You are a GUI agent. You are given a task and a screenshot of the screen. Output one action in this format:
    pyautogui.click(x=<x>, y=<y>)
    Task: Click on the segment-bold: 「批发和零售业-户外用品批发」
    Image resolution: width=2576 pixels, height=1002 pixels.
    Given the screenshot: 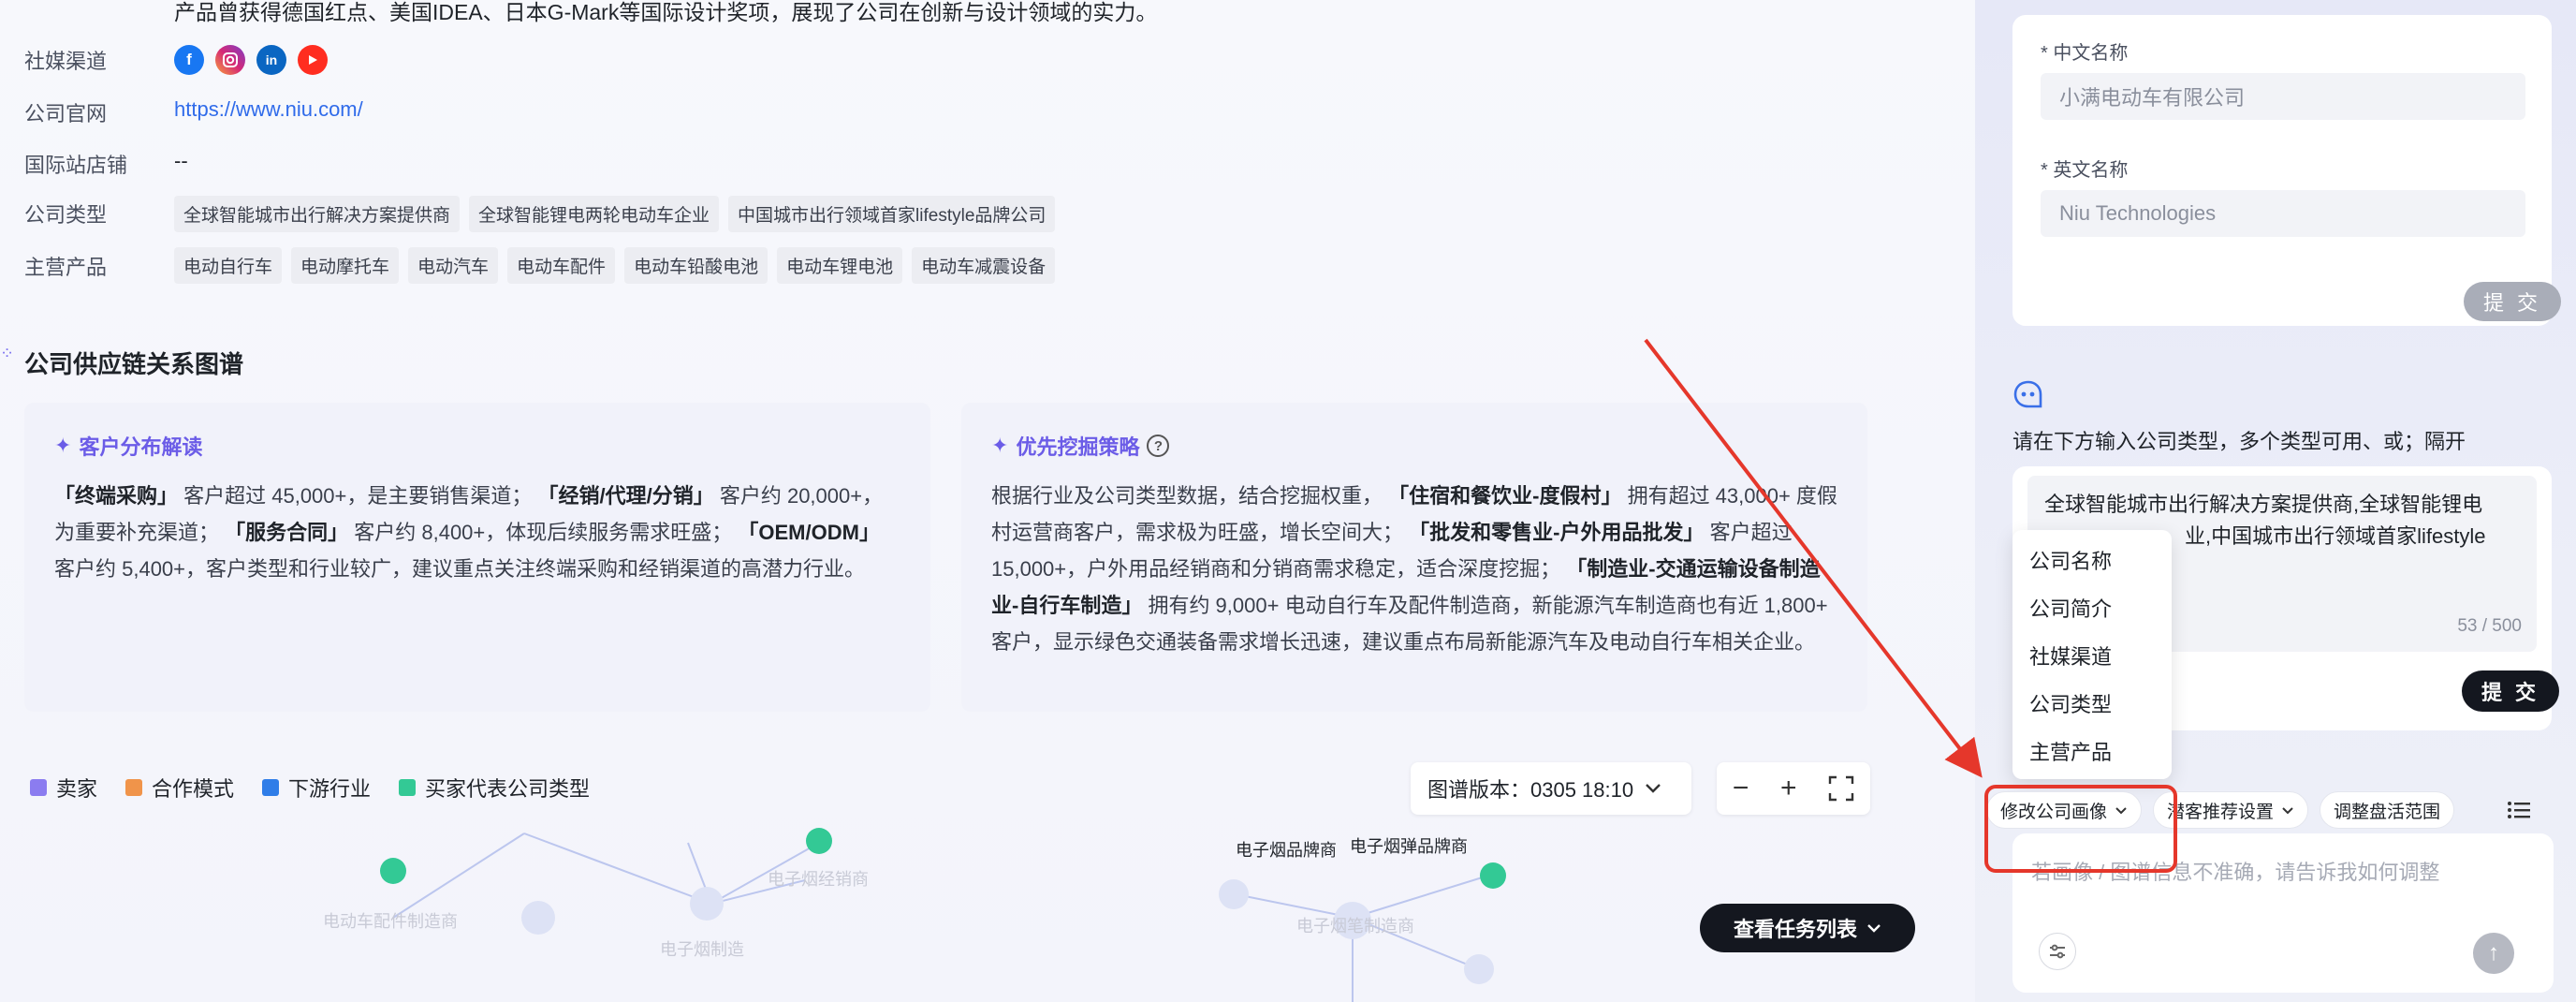 What is the action you would take?
    pyautogui.click(x=1557, y=532)
    